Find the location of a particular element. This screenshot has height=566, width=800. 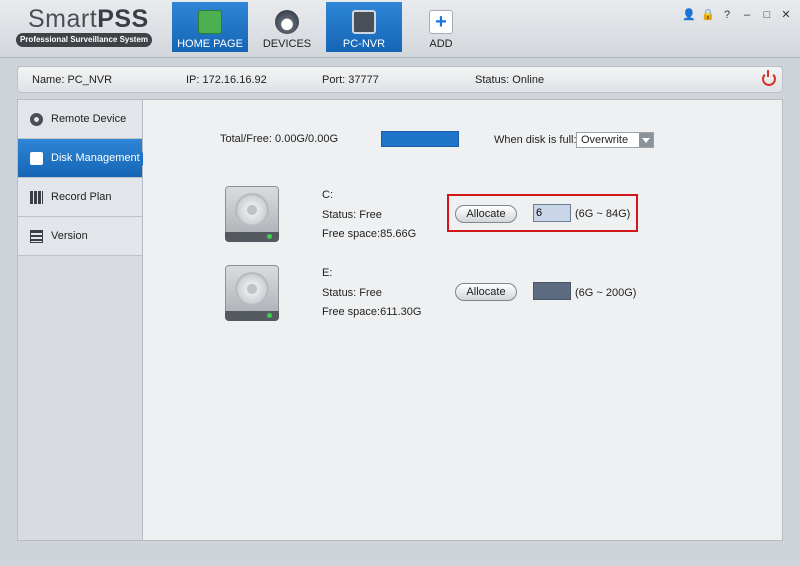

chevron-down-icon is located at coordinates (646, 140).